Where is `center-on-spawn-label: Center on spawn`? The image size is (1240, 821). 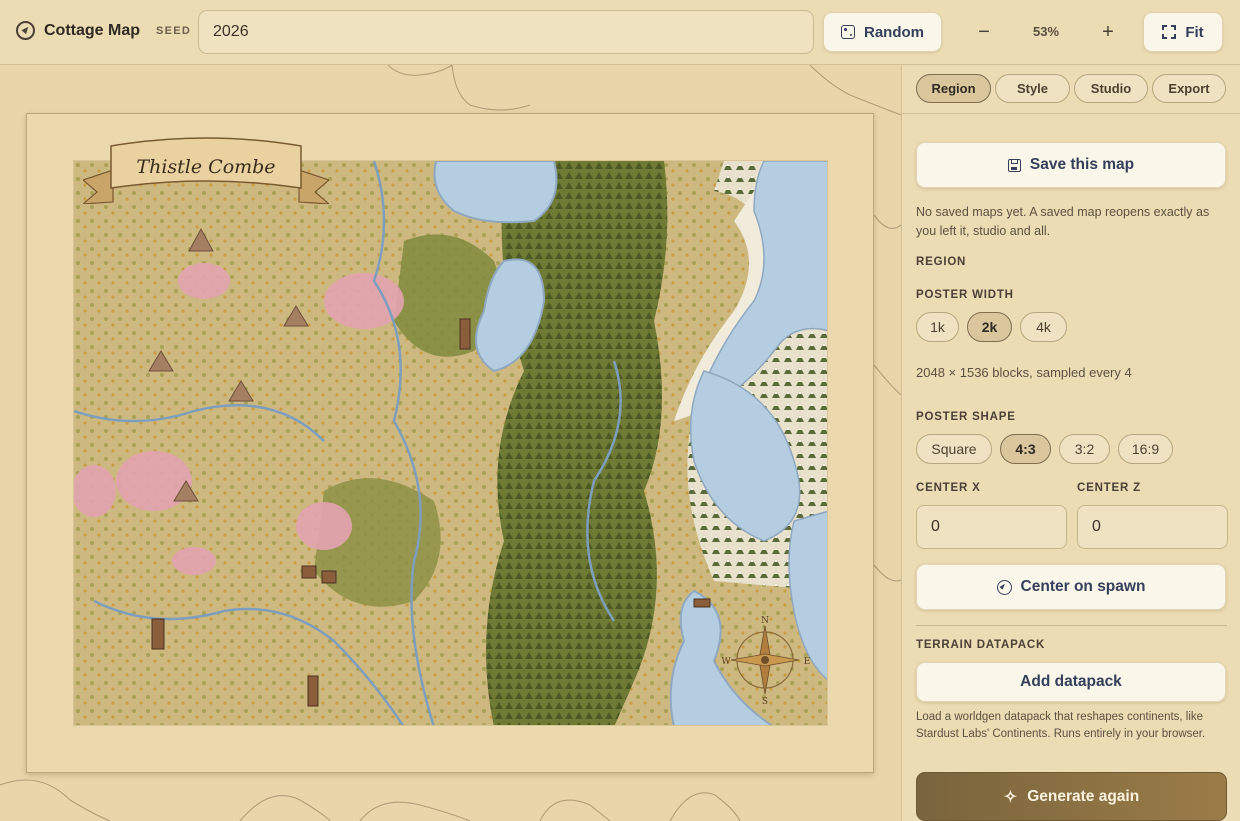 center-on-spawn-label: Center on spawn is located at coordinates (1083, 586).